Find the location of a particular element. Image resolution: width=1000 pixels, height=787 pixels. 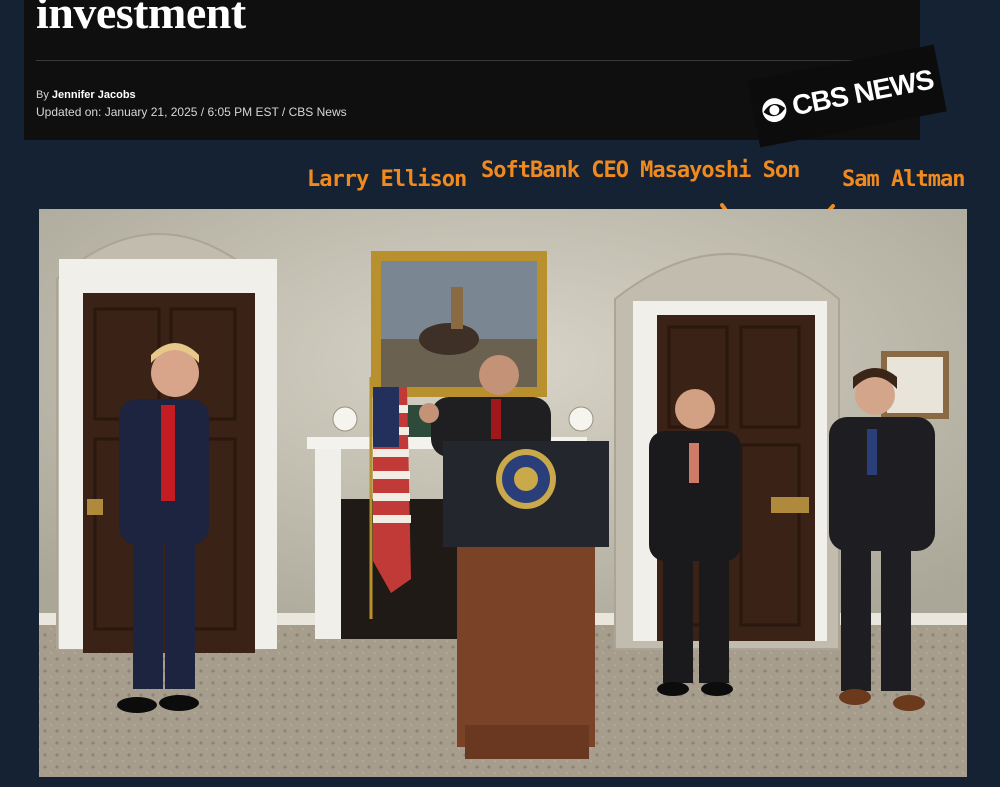

podium is located at coordinates (526, 600).